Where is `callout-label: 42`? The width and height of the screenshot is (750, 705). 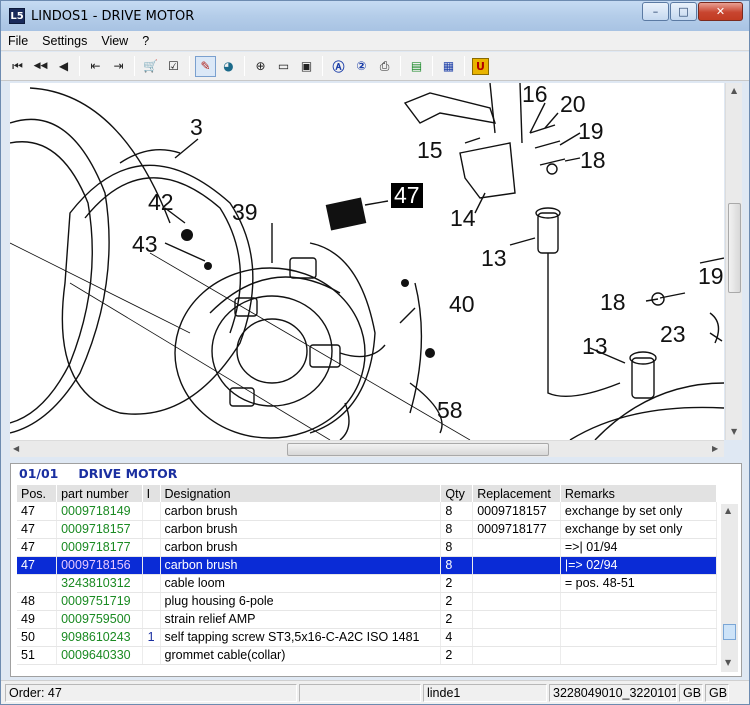 callout-label: 42 is located at coordinates (161, 202).